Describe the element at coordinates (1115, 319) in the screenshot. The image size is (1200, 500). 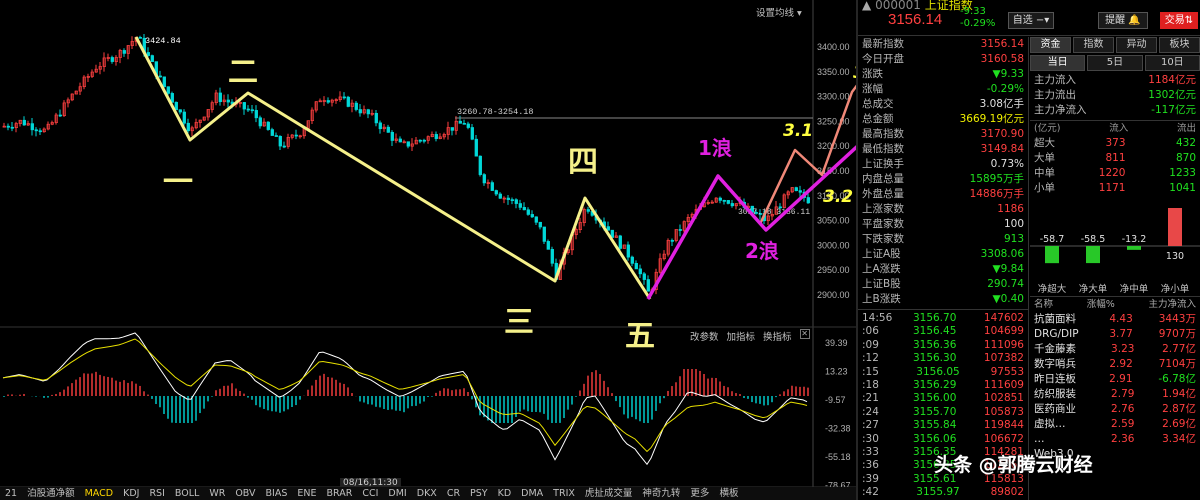
I see `sector-row: 抗菌面料 4.43 3443万` at that location.